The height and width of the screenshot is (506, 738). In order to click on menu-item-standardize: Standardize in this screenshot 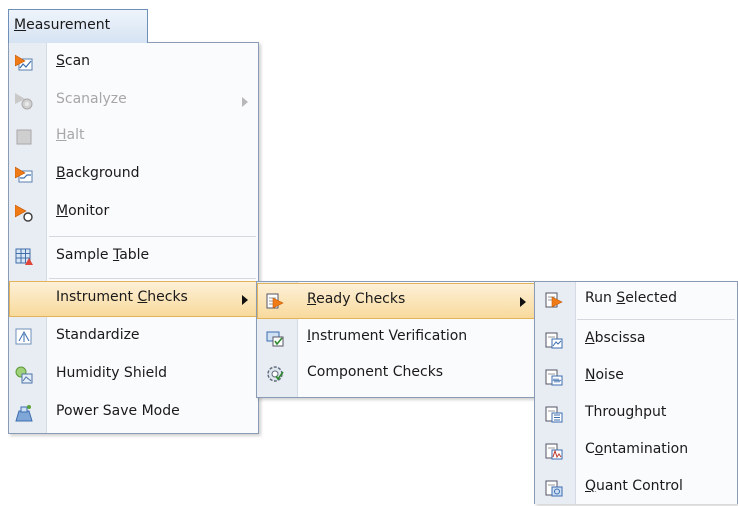, I will do `click(133, 337)`.